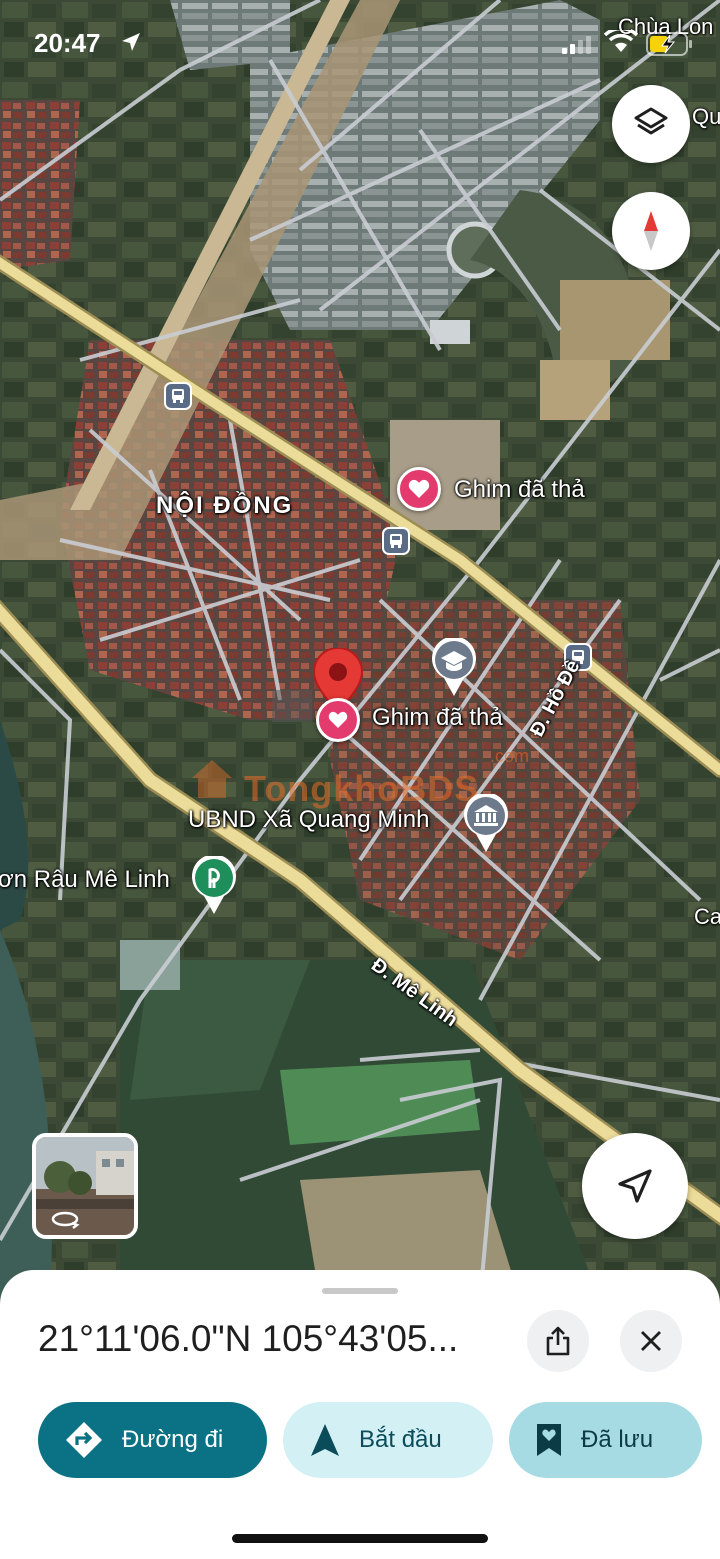 This screenshot has height=1559, width=720. I want to click on status-bar: 20:47, so click(360, 45).